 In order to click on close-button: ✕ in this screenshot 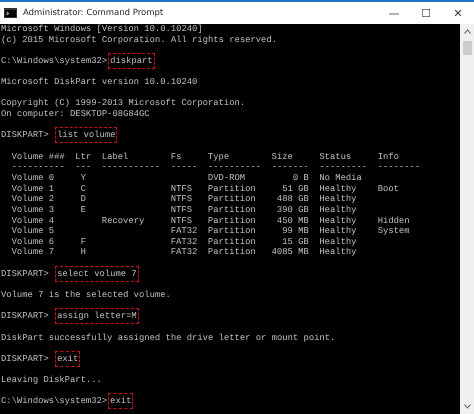, I will do `click(458, 13)`.